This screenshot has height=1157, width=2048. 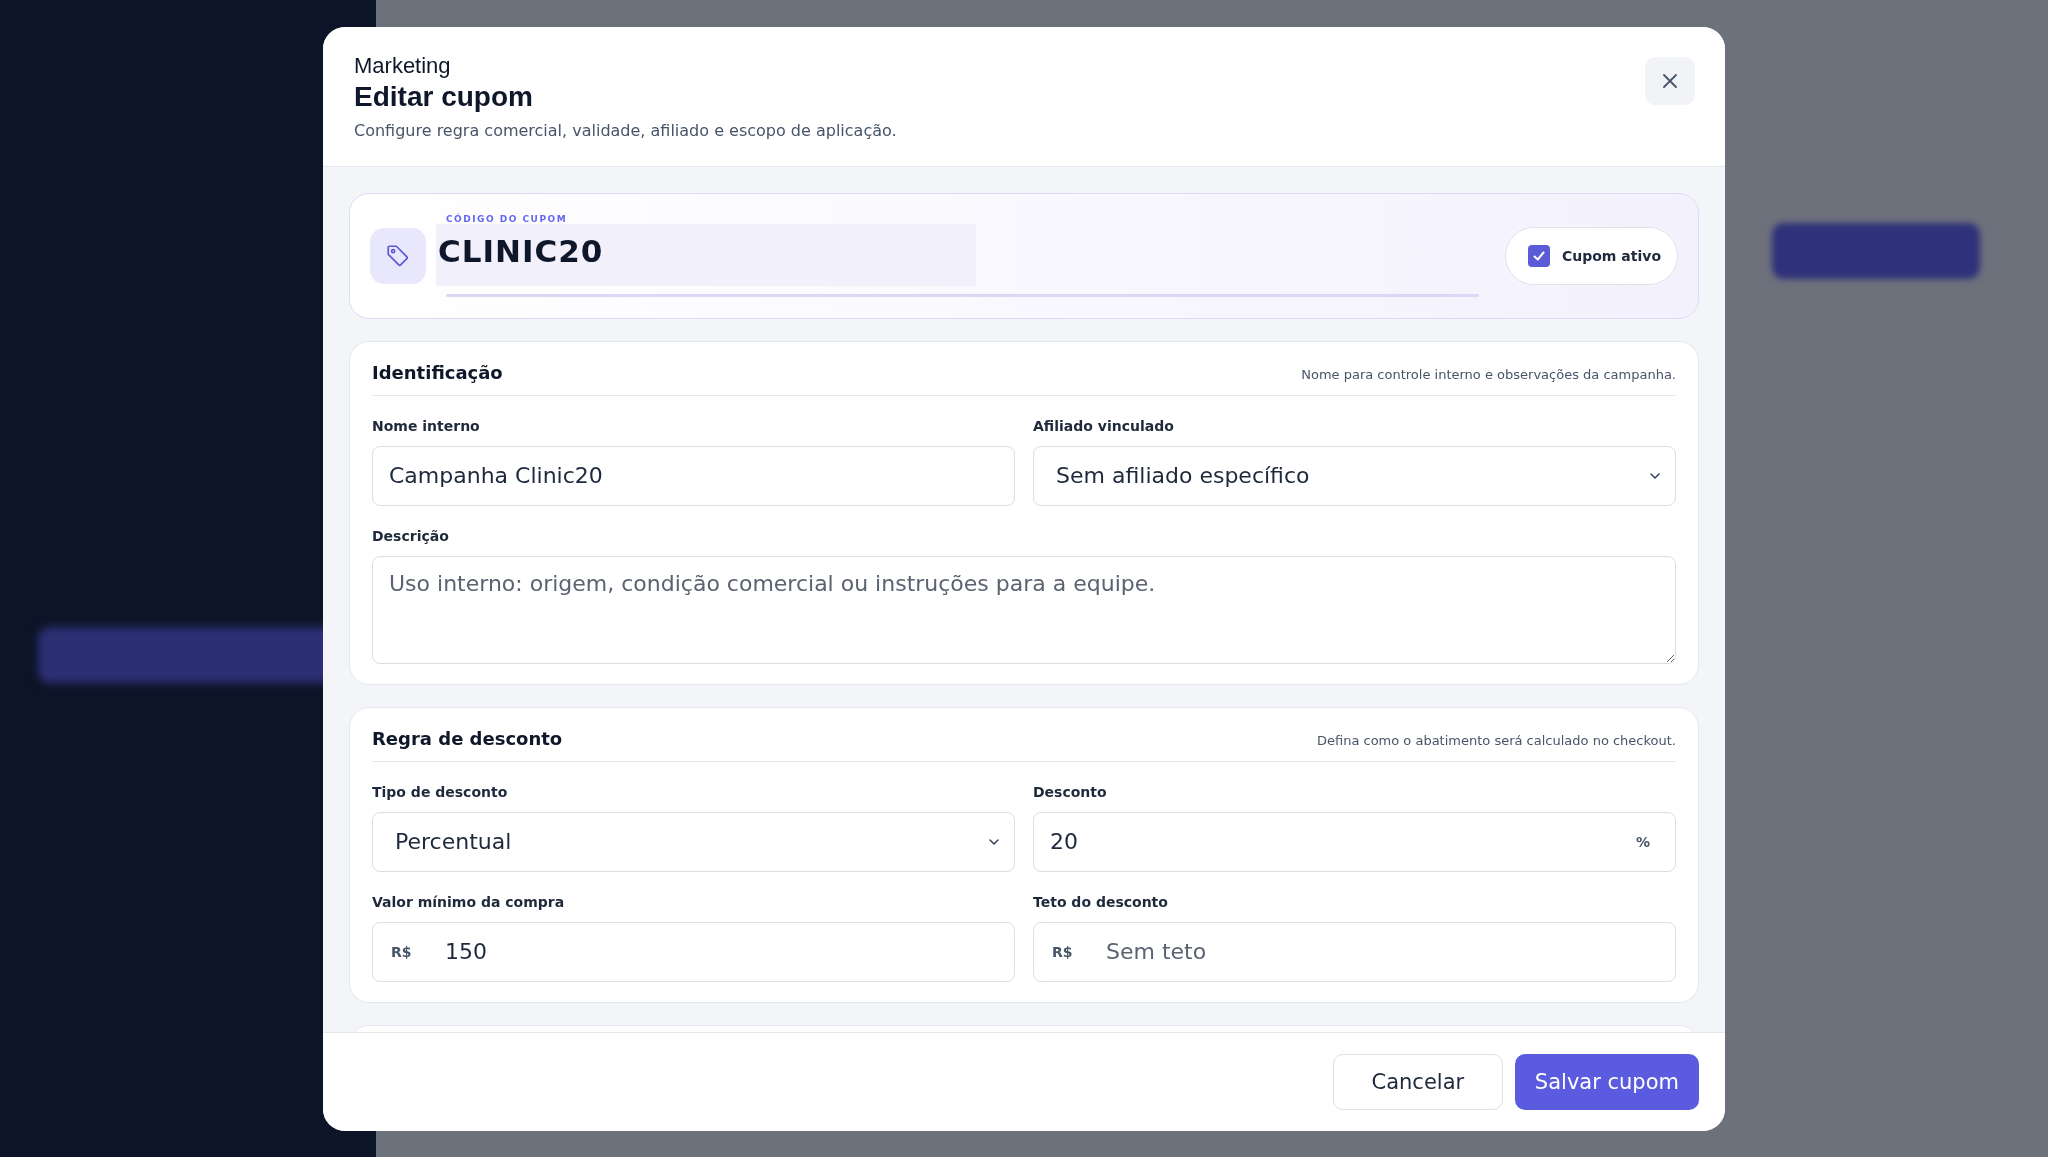 What do you see at coordinates (469, 901) in the screenshot?
I see `field-label: Valor mínimo da compra` at bounding box center [469, 901].